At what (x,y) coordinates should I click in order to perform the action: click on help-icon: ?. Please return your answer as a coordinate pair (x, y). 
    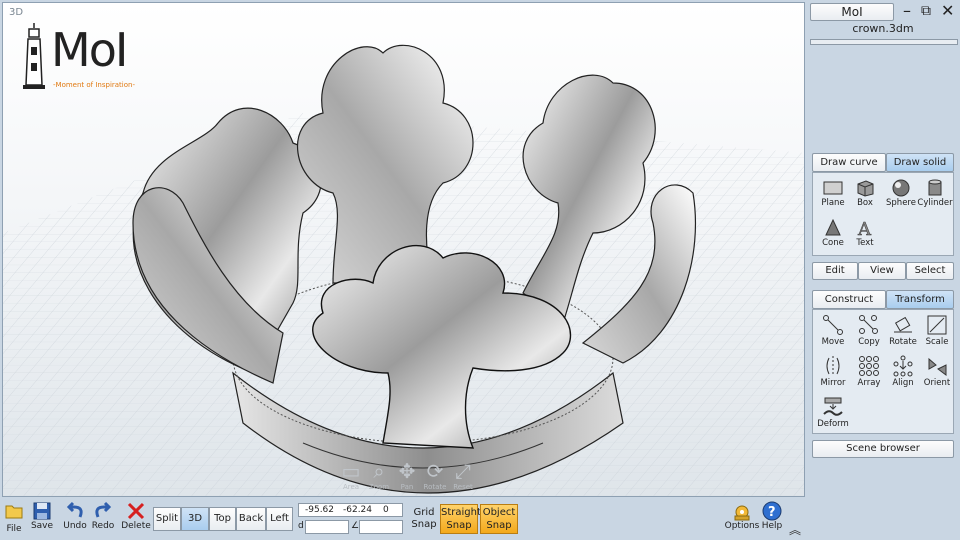
    Looking at the image, I should click on (772, 511).